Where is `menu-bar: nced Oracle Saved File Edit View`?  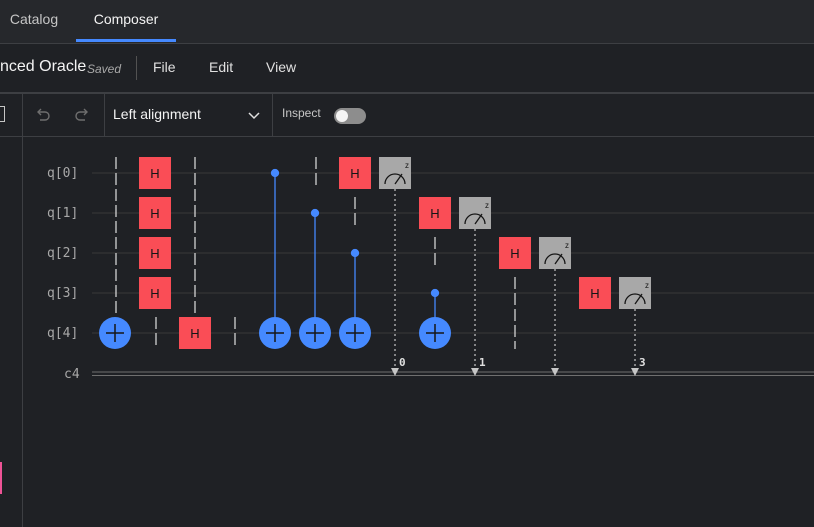
menu-bar: nced Oracle Saved File Edit View is located at coordinates (407, 69).